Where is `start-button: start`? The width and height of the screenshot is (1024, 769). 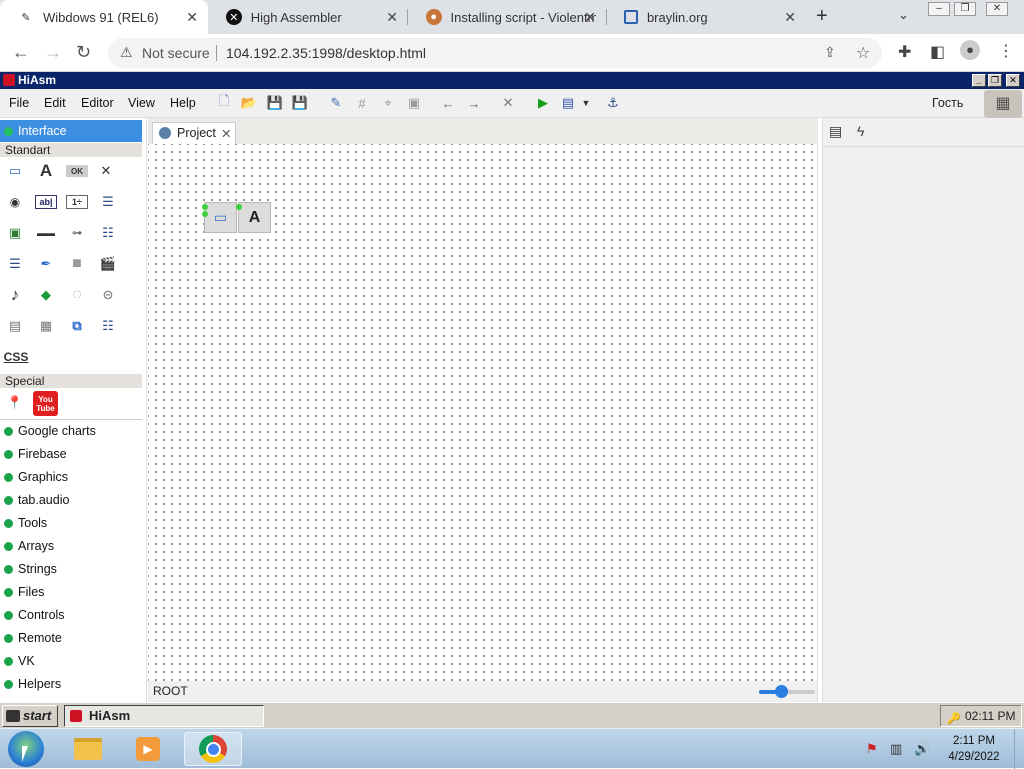
start-button: start is located at coordinates (30, 716).